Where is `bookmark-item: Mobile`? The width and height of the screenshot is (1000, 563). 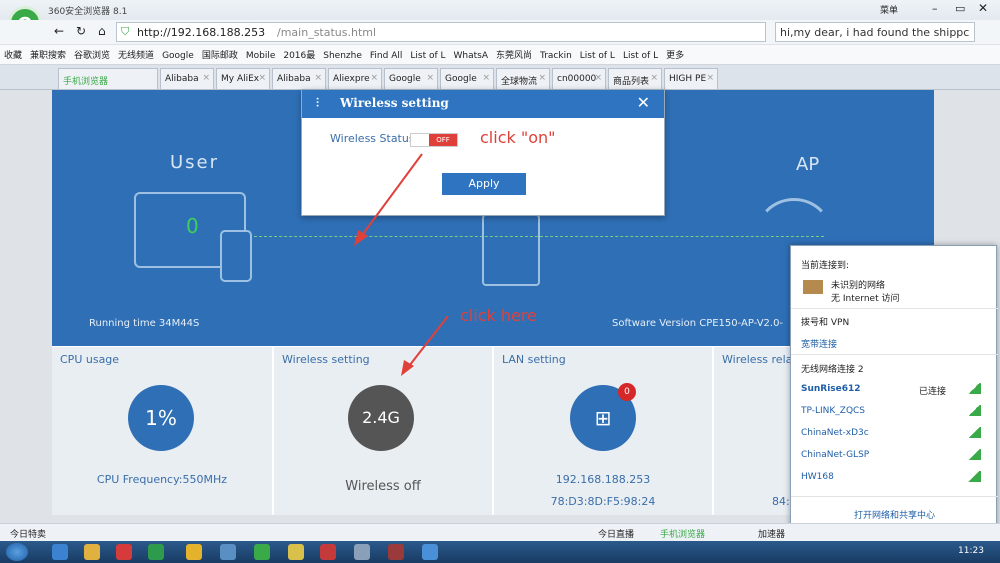 bookmark-item: Mobile is located at coordinates (261, 56).